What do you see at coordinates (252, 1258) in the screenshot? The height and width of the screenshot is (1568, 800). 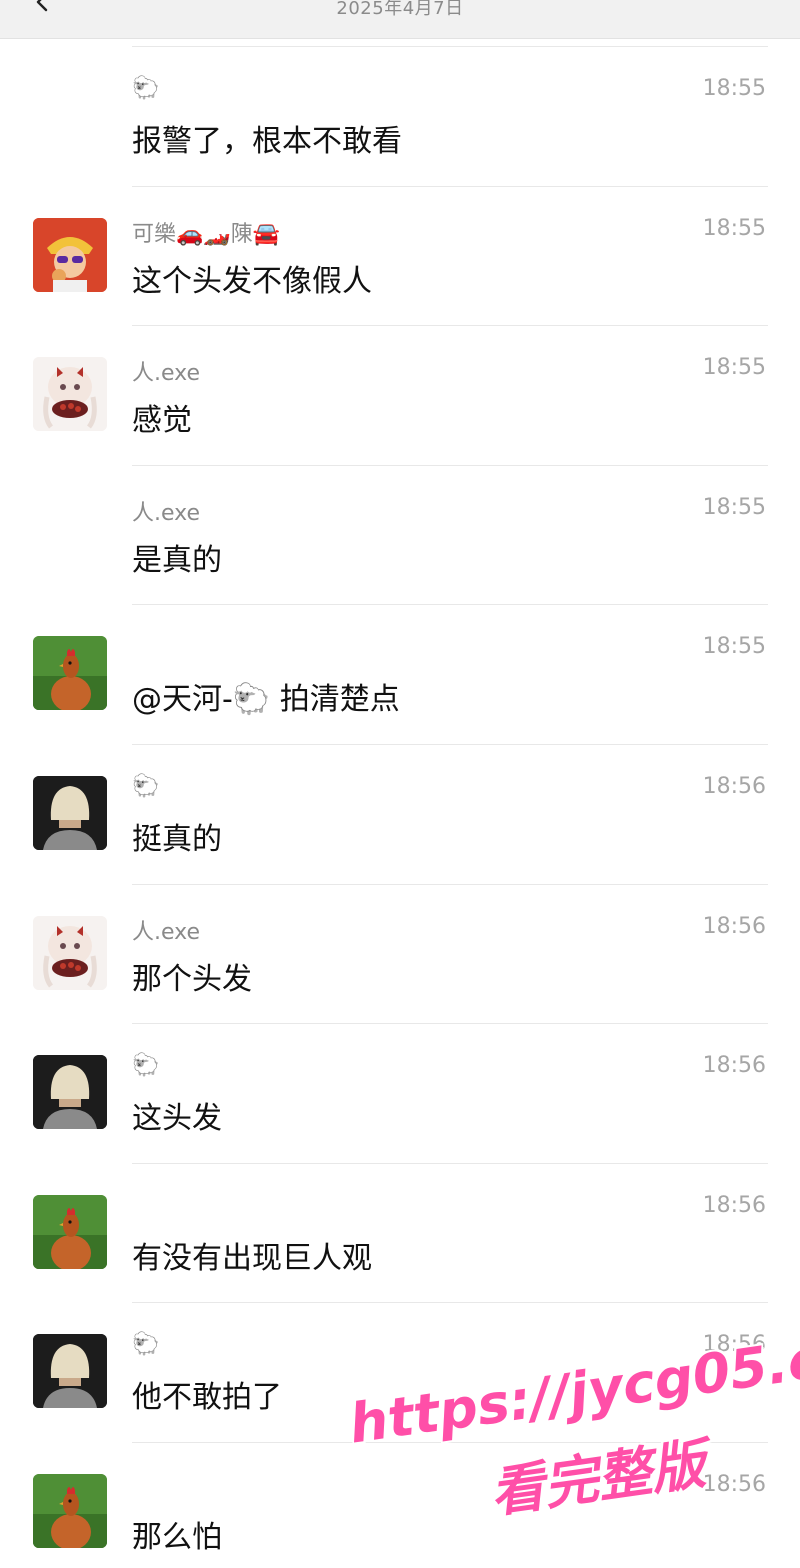 I see `message-text: 有没有出现巨人观` at bounding box center [252, 1258].